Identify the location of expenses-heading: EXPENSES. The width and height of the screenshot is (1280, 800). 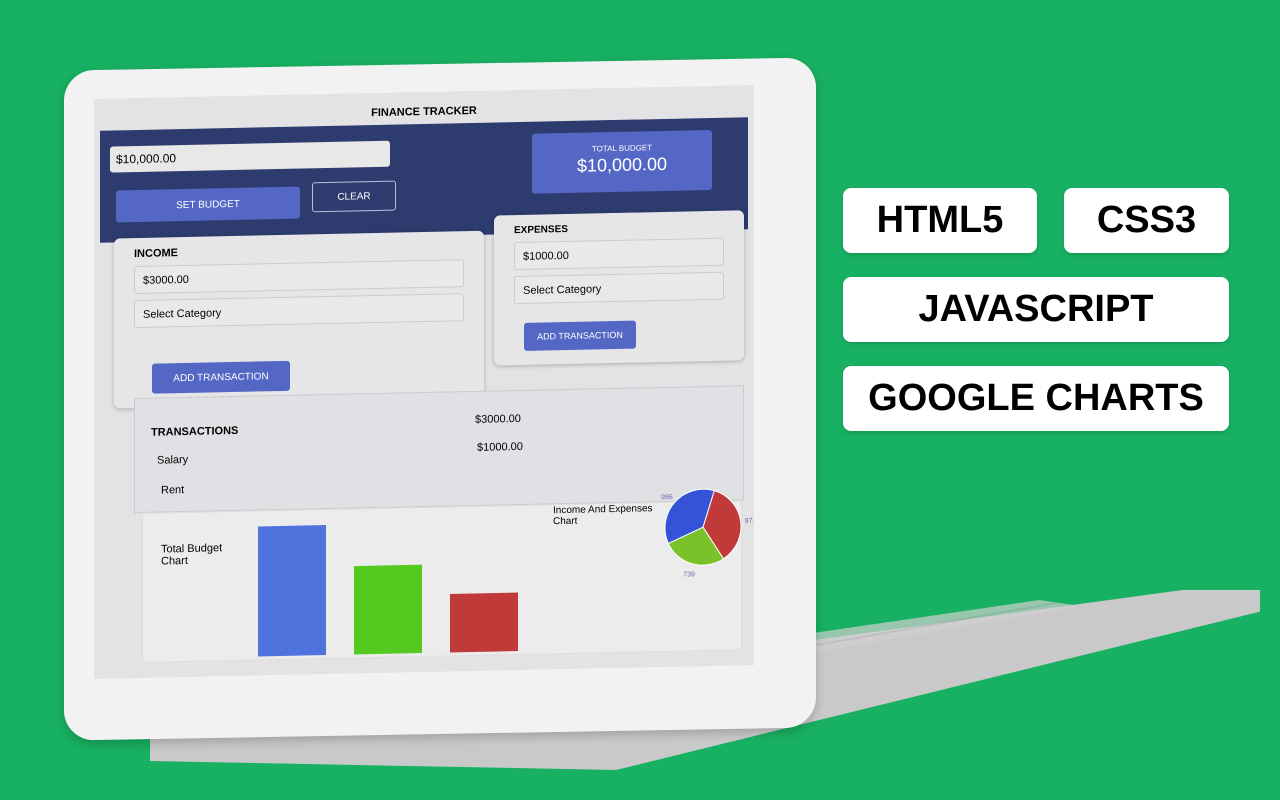
(541, 230).